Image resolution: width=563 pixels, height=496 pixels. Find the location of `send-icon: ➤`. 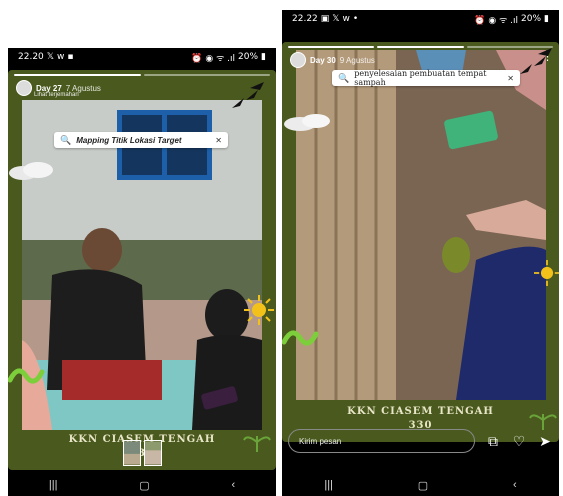

send-icon: ➤ is located at coordinates (545, 441).